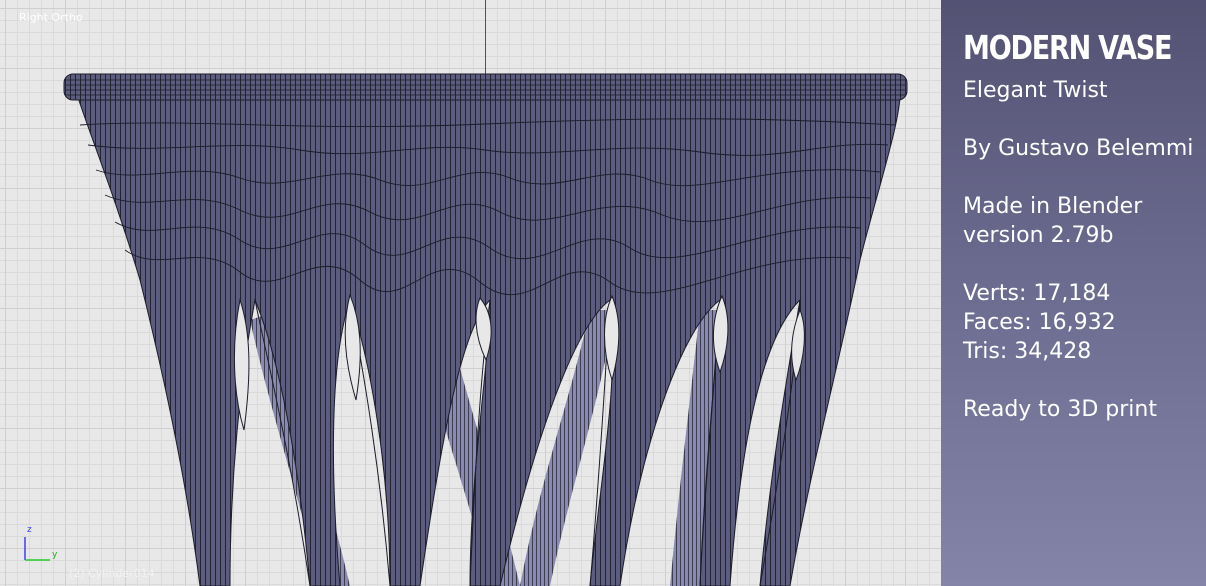  I want to click on author: By Gustavo Belemmi, so click(1078, 148).